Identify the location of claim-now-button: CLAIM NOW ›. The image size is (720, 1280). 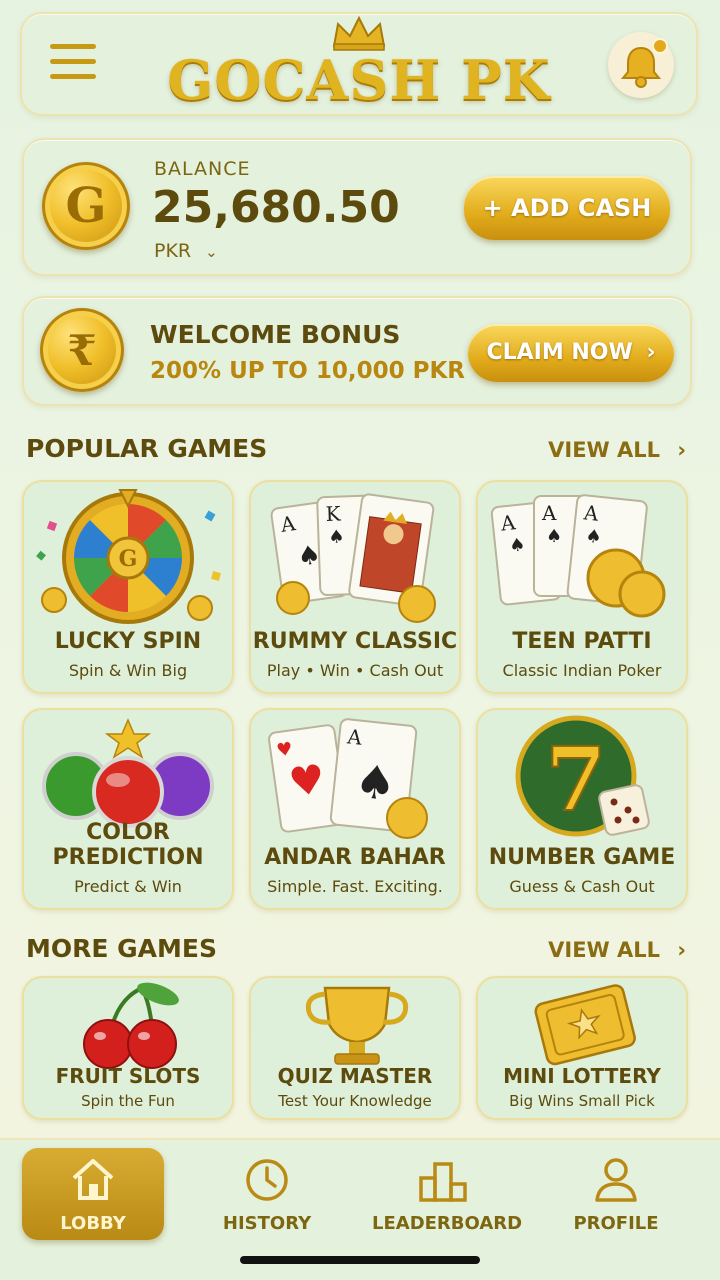
(571, 353).